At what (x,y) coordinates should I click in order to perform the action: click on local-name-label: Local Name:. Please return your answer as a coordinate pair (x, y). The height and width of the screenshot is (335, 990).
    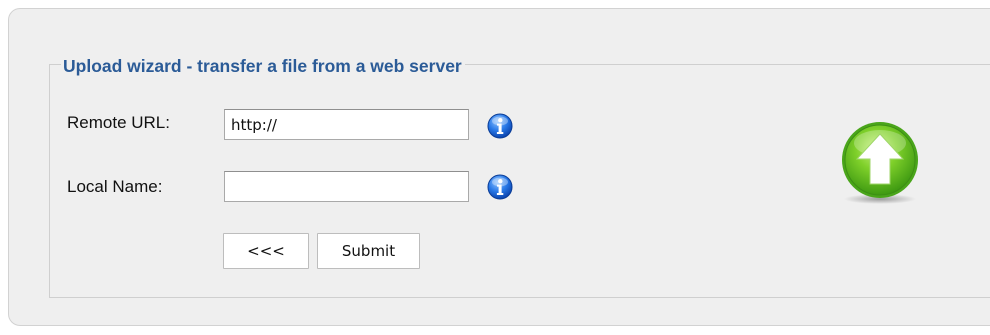
    Looking at the image, I should click on (115, 186).